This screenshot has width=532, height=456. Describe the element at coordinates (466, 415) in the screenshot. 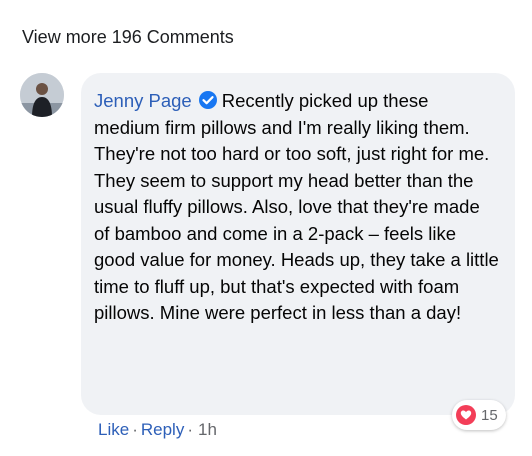

I see `heart-icon` at that location.